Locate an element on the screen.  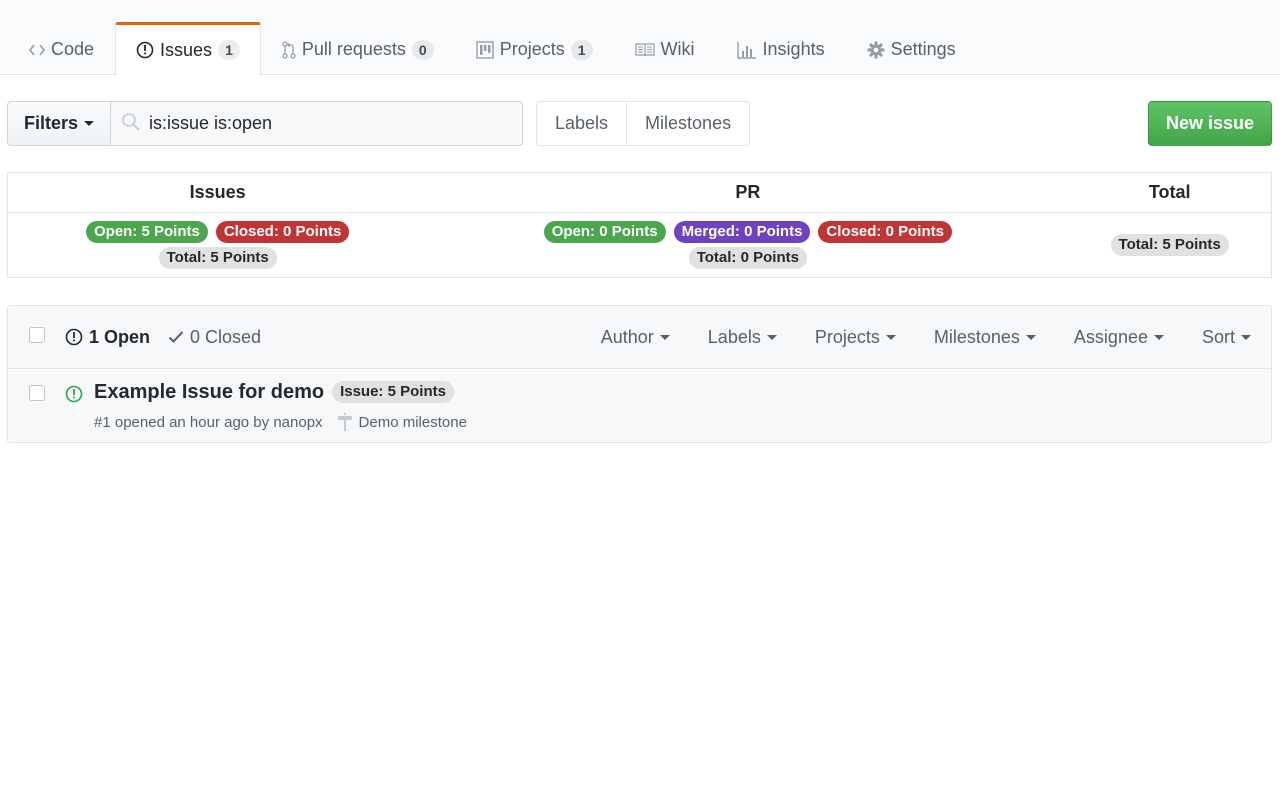
tab-label: Wiki is located at coordinates (677, 49).